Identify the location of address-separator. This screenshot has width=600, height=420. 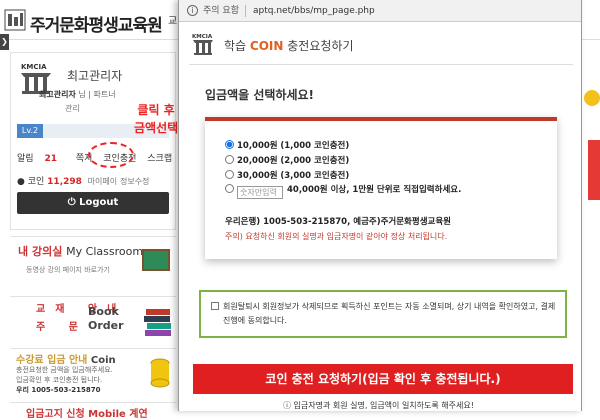
(245, 11).